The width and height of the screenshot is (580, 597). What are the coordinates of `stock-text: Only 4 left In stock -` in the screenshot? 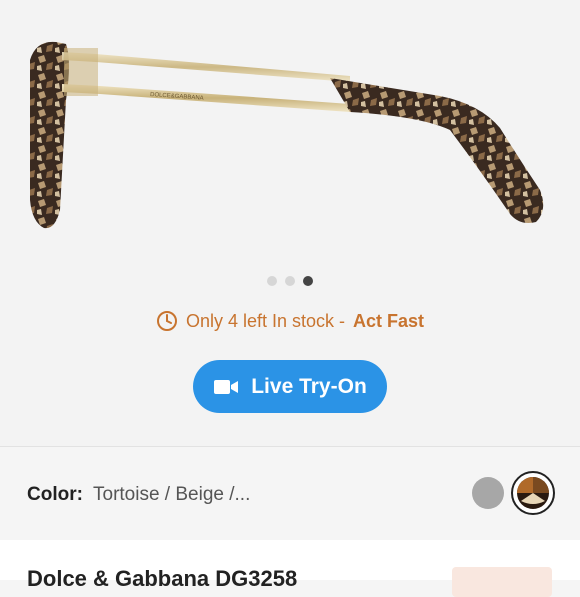 It's located at (265, 320).